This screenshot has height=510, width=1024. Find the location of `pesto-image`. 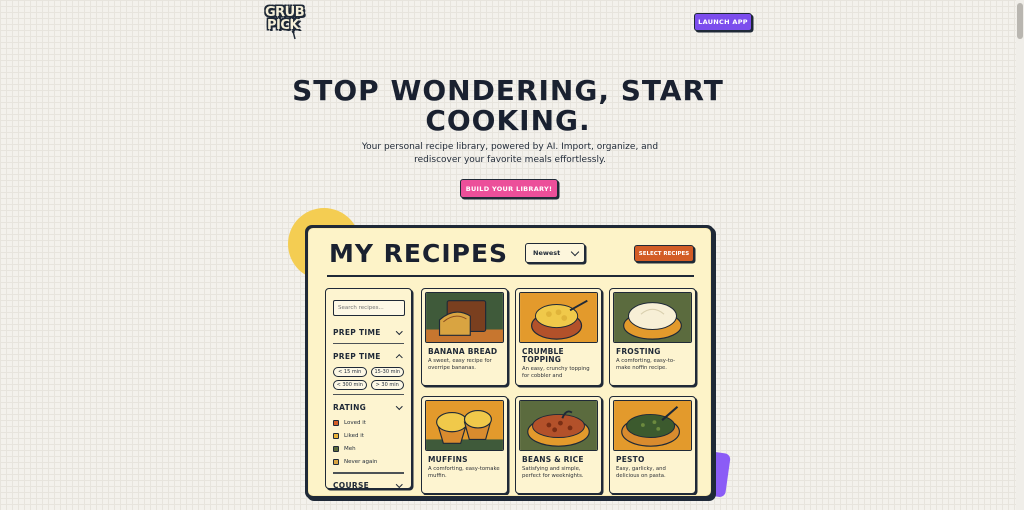

pesto-image is located at coordinates (652, 425).